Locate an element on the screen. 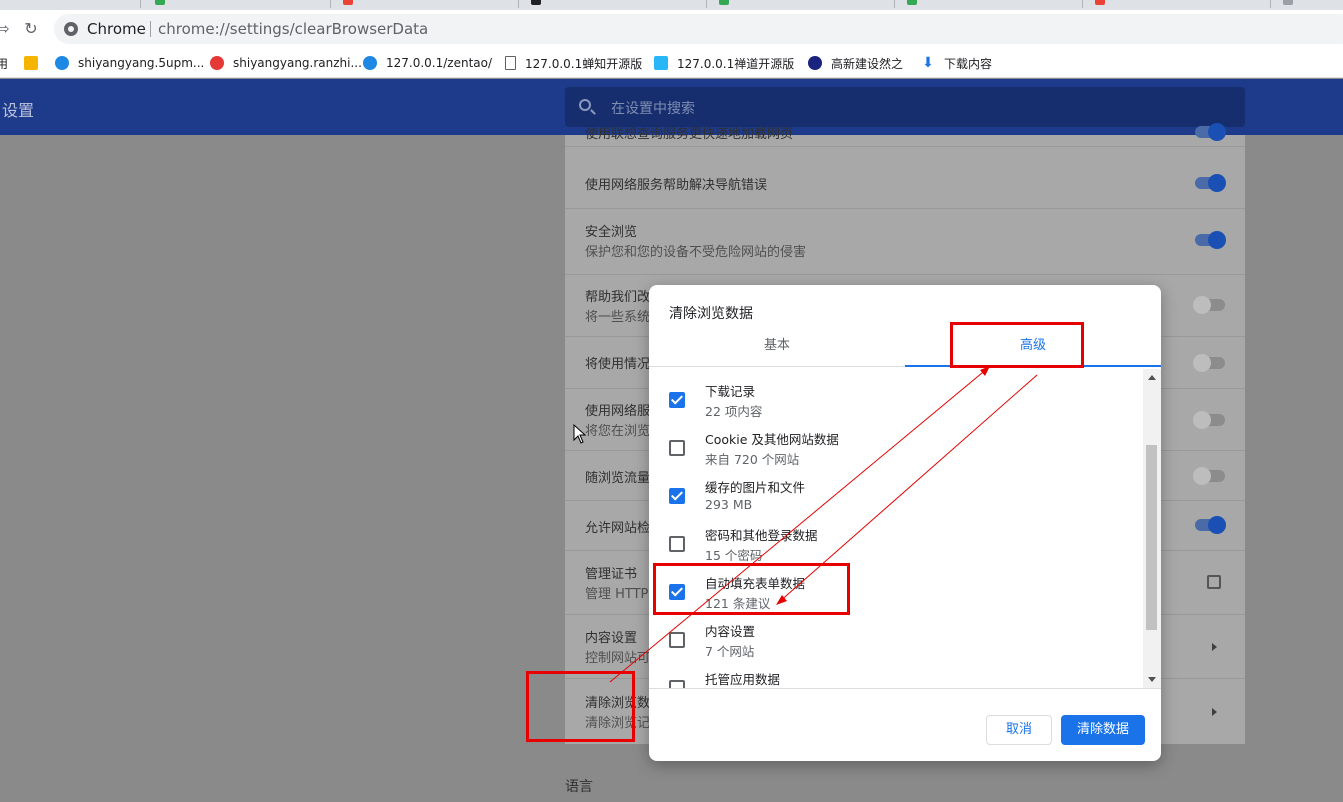  item-detail: 22 项内容 is located at coordinates (734, 411).